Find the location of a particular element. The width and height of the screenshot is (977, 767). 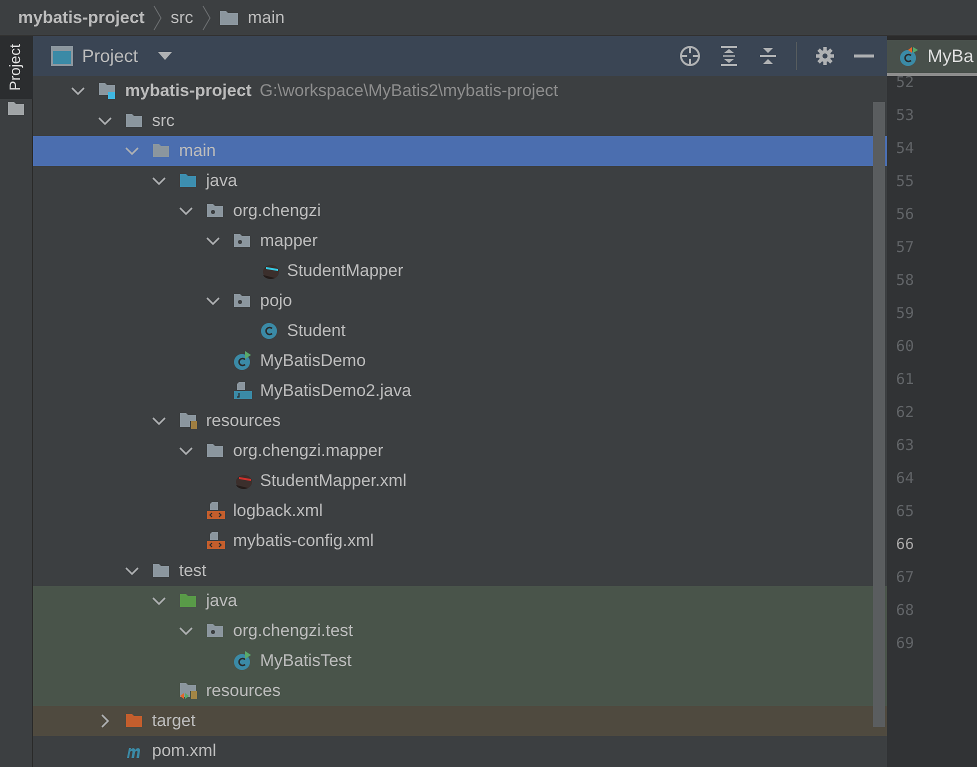

tree-item: pojo is located at coordinates (460, 301).